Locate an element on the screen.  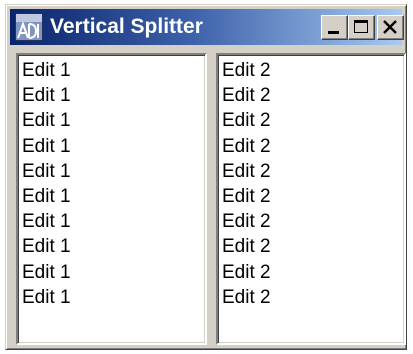
maximize-button is located at coordinates (361, 27).